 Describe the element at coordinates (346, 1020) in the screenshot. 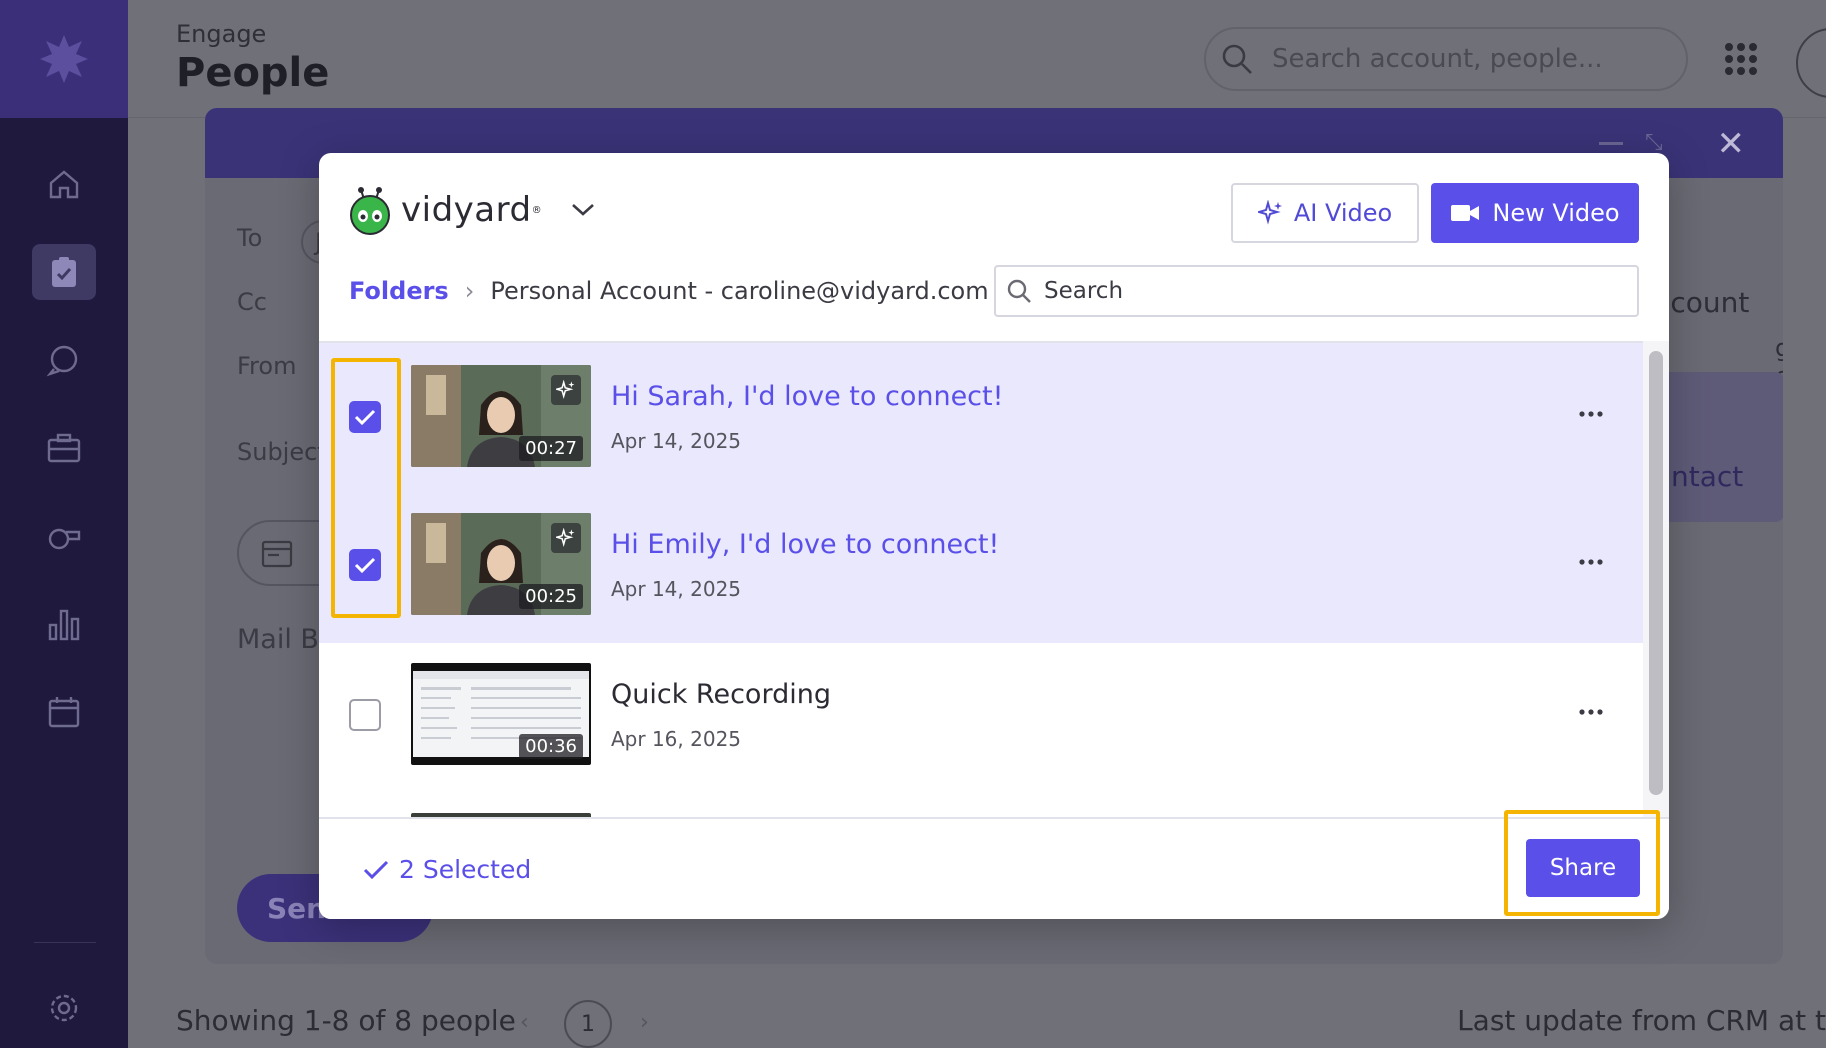

I see `people-count: Showing 1-8 of 8 people` at that location.